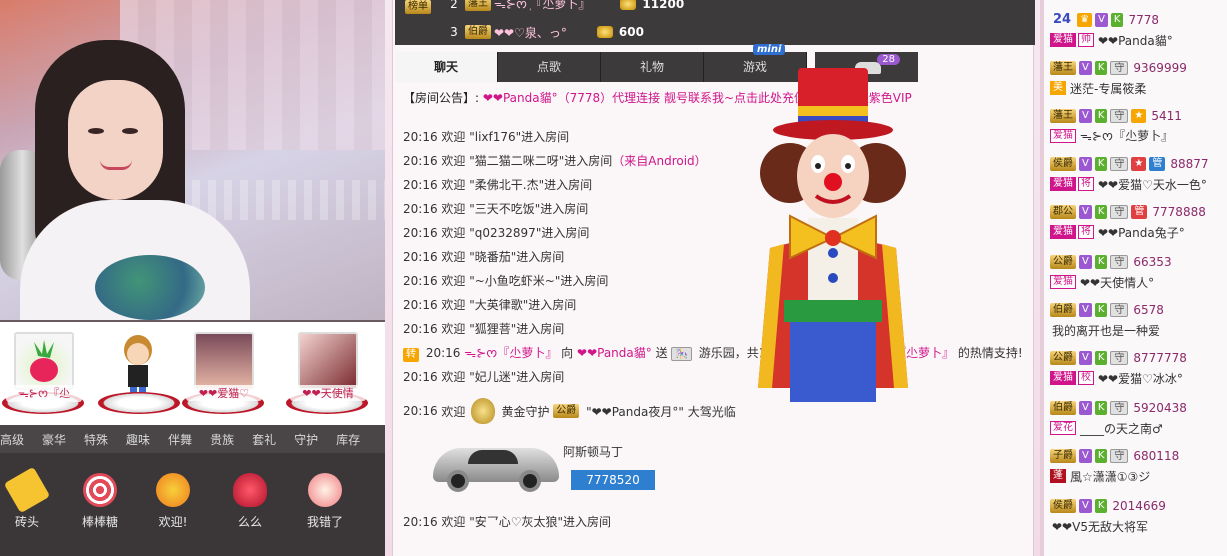 The width and height of the screenshot is (1227, 556). What do you see at coordinates (1138, 176) in the screenshot?
I see `user-entry: 侯爵 V K 守 ★ 管 88877 爱猫 将 ❤❤爱猫♡天水一色°` at bounding box center [1138, 176].